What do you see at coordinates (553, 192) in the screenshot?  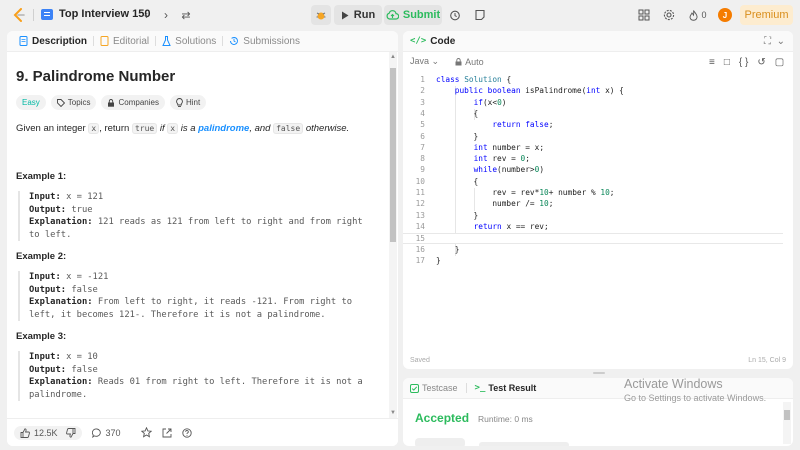 I see `code-text: rev = rev*10+ number % 10;` at bounding box center [553, 192].